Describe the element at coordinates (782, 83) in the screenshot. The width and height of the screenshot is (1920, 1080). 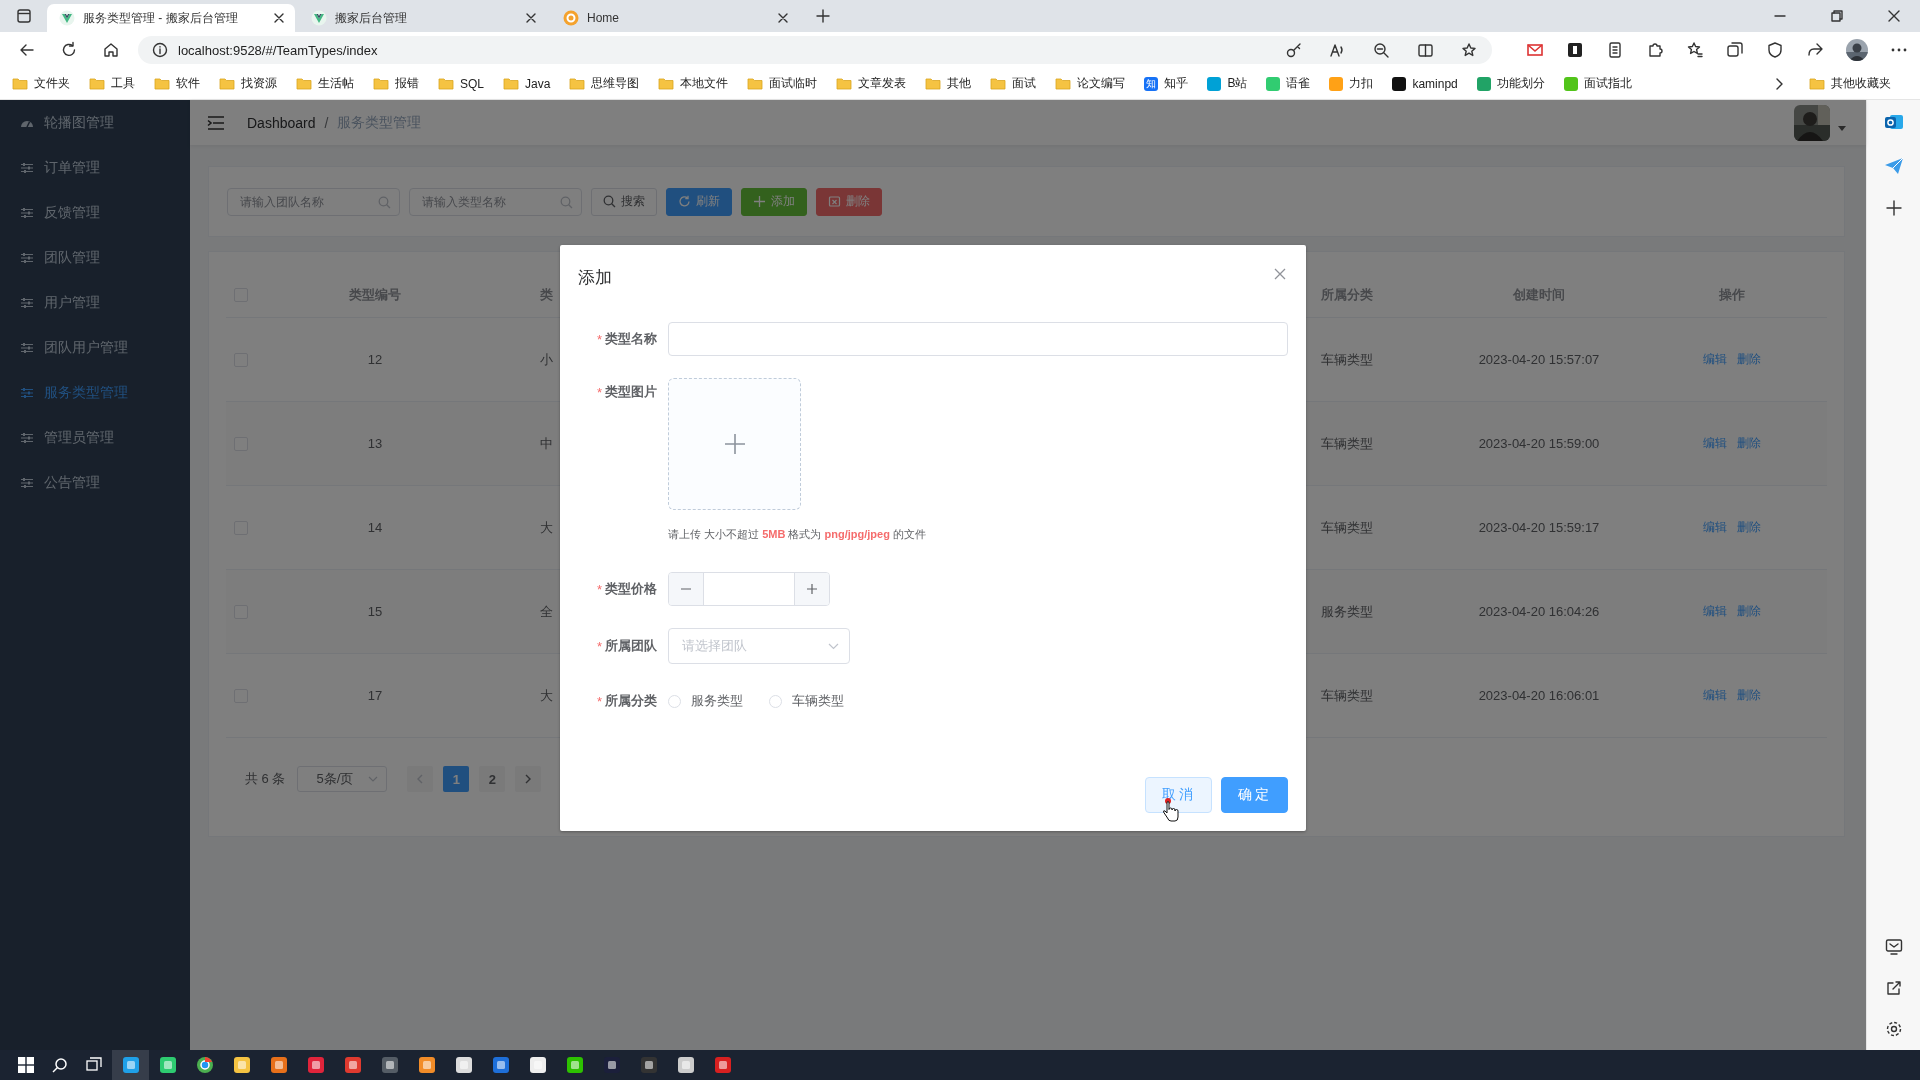
I see `bookmark: 面试临时` at that location.